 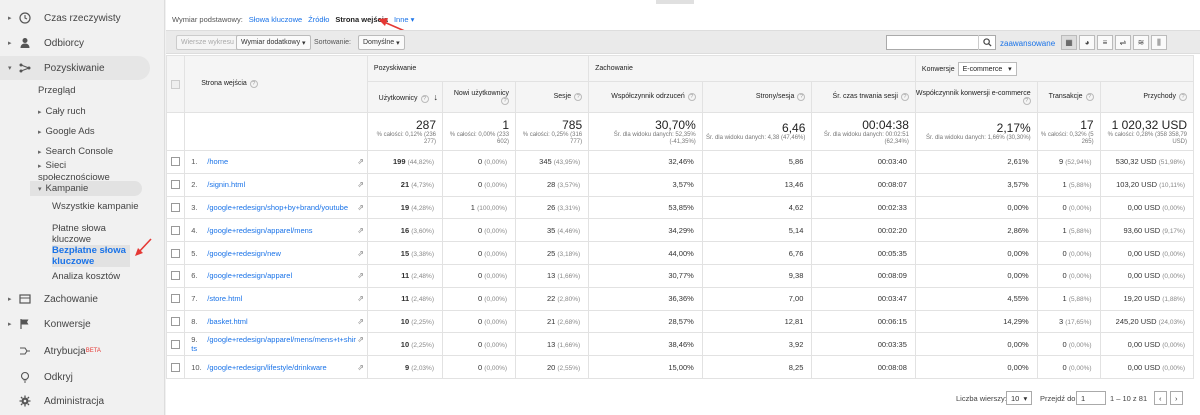 What do you see at coordinates (1068, 97) in the screenshot?
I see `header-transactions: Transakcje?` at bounding box center [1068, 97].